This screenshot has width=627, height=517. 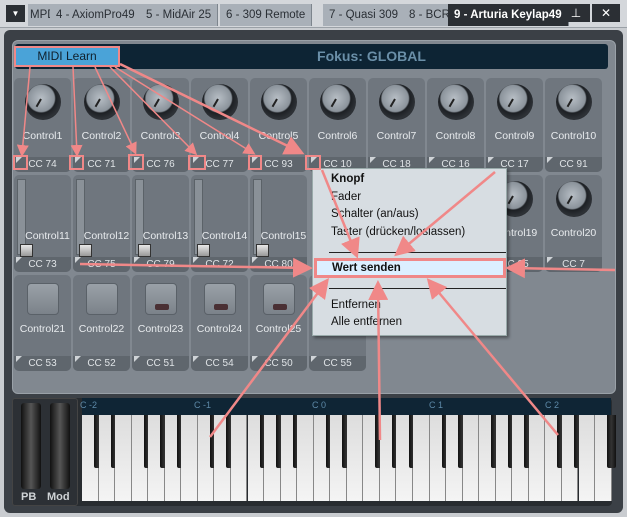 I want to click on control-cell: Control21 CC 53, so click(x=42, y=323).